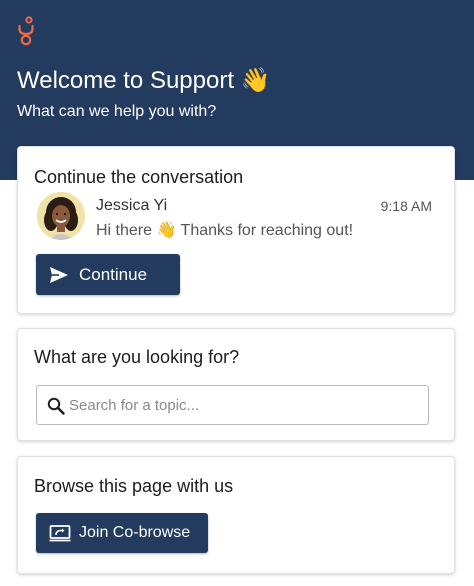  I want to click on welcome-subtitle: What can we help you with?, so click(117, 111).